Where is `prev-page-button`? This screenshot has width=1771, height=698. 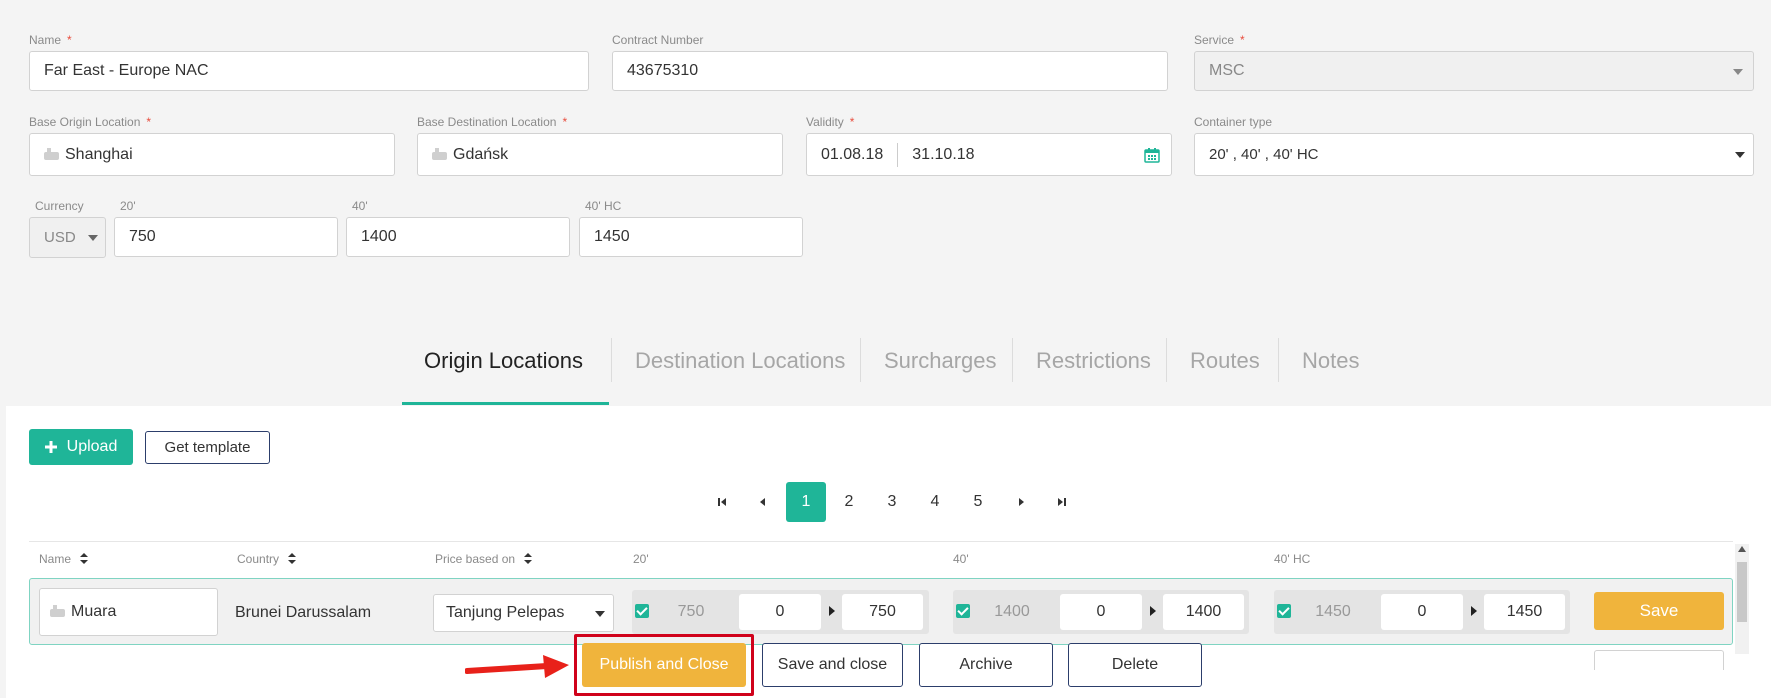 prev-page-button is located at coordinates (762, 502).